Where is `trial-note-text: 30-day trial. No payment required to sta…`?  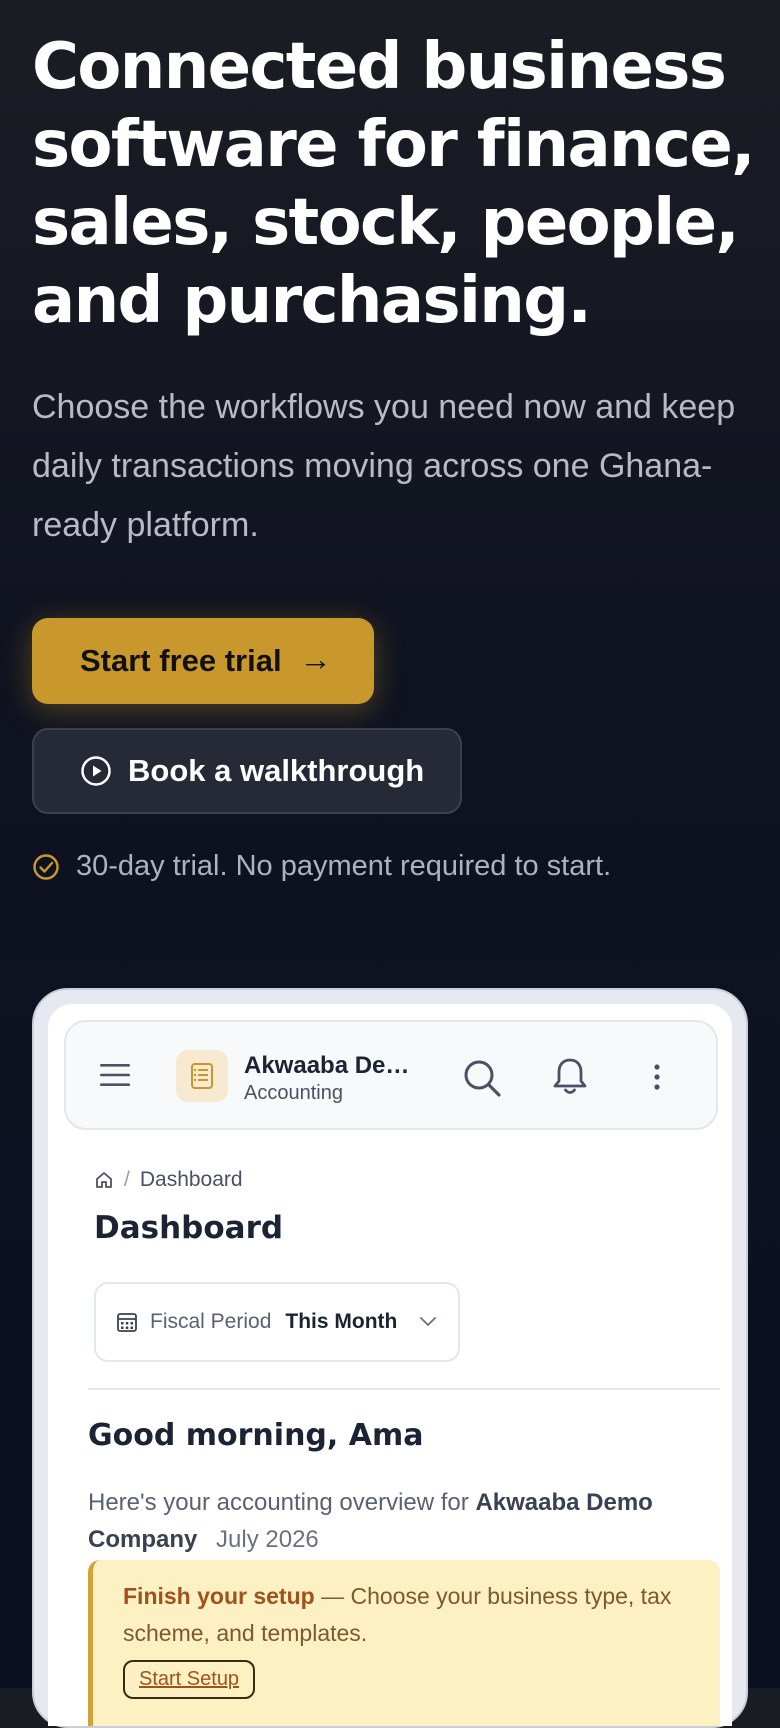 trial-note-text: 30-day trial. No payment required to sta… is located at coordinates (344, 866).